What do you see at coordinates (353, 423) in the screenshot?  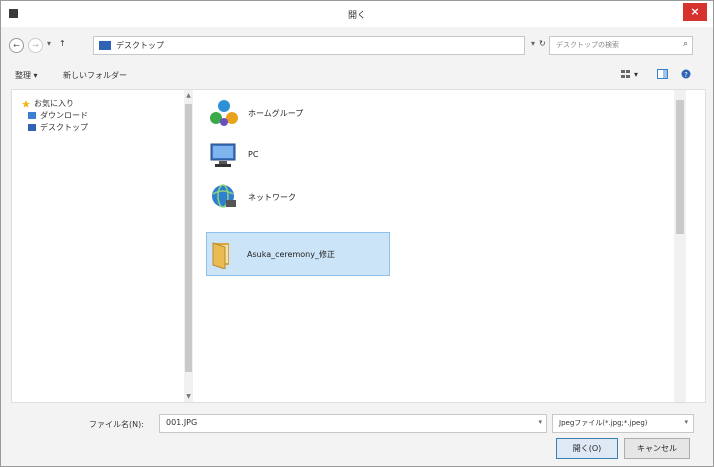 I see `filename-input: 001.JPG ▾` at bounding box center [353, 423].